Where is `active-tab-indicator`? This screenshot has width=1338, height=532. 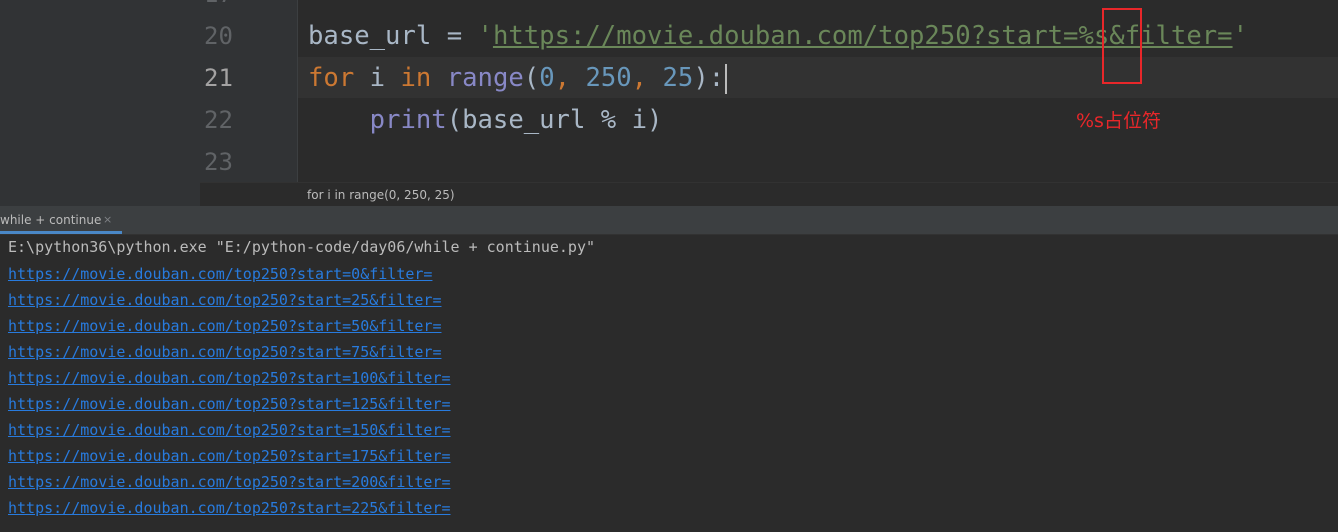 active-tab-indicator is located at coordinates (61, 232).